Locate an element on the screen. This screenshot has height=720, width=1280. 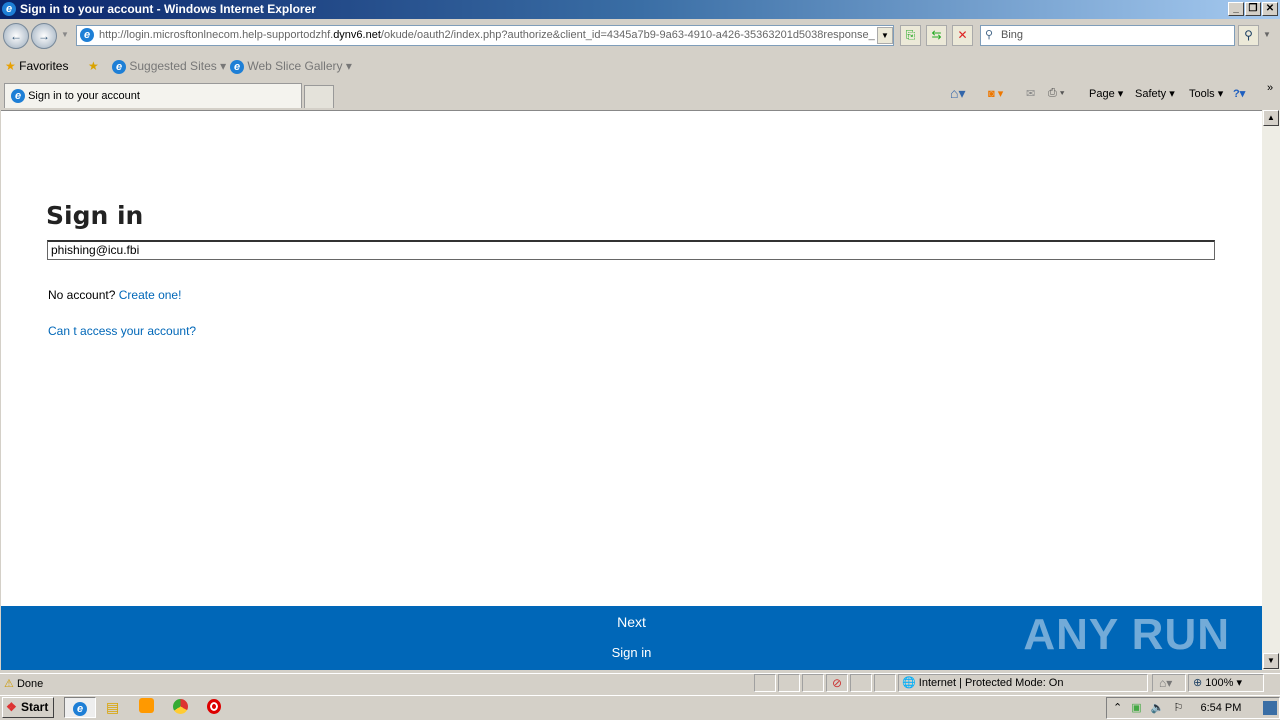
vertical-scrollbar is located at coordinates (1271, 390).